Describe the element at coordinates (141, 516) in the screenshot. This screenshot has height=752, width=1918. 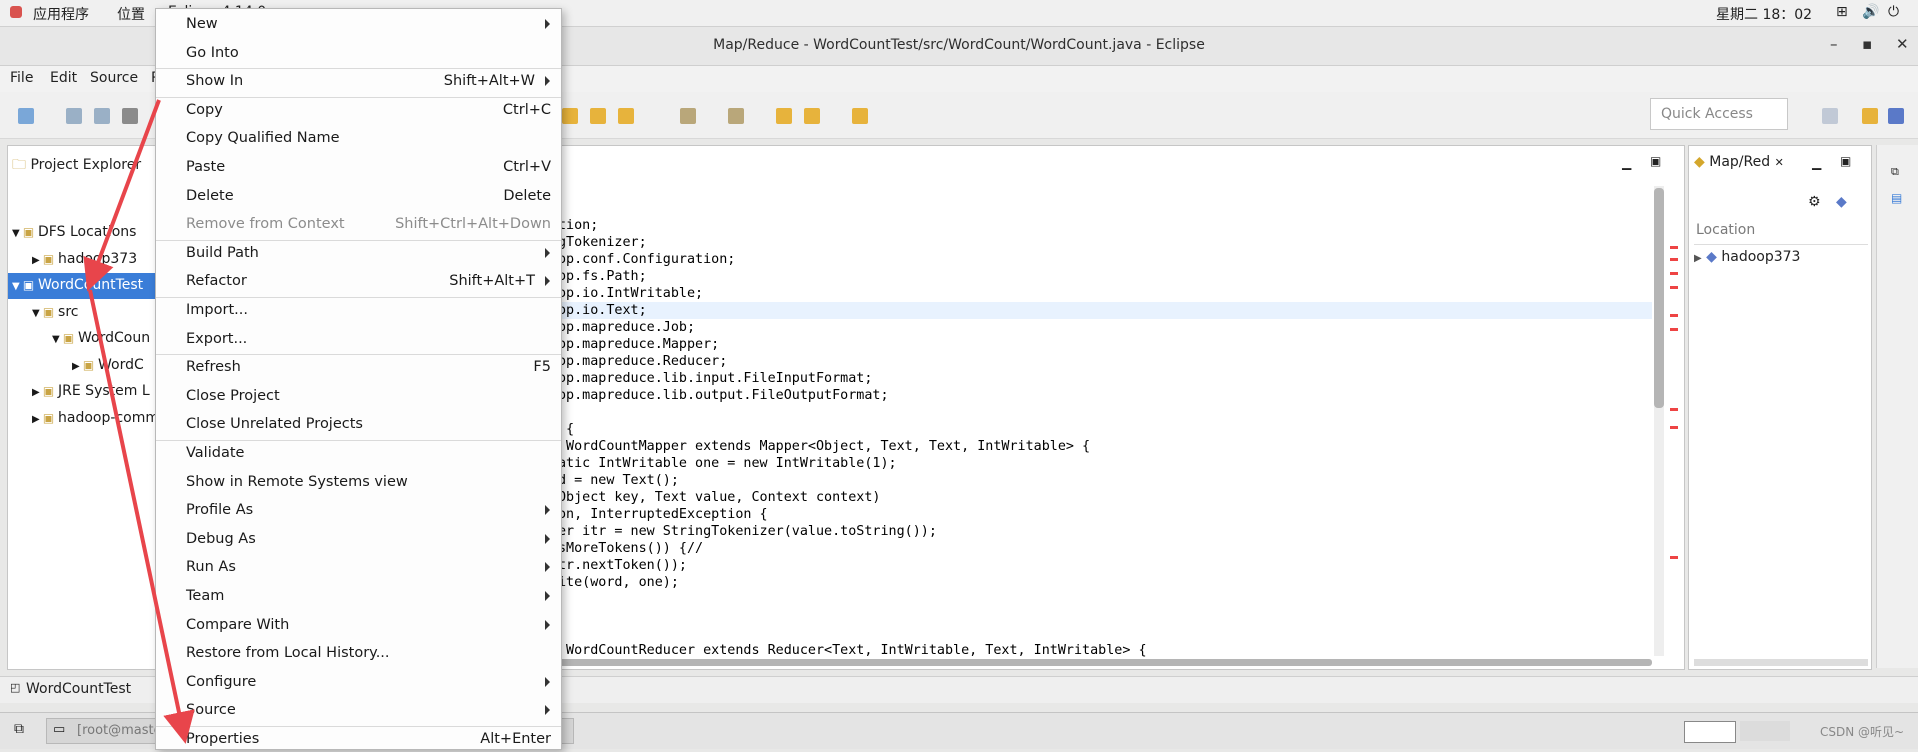
I see `arrow-to-properties` at that location.